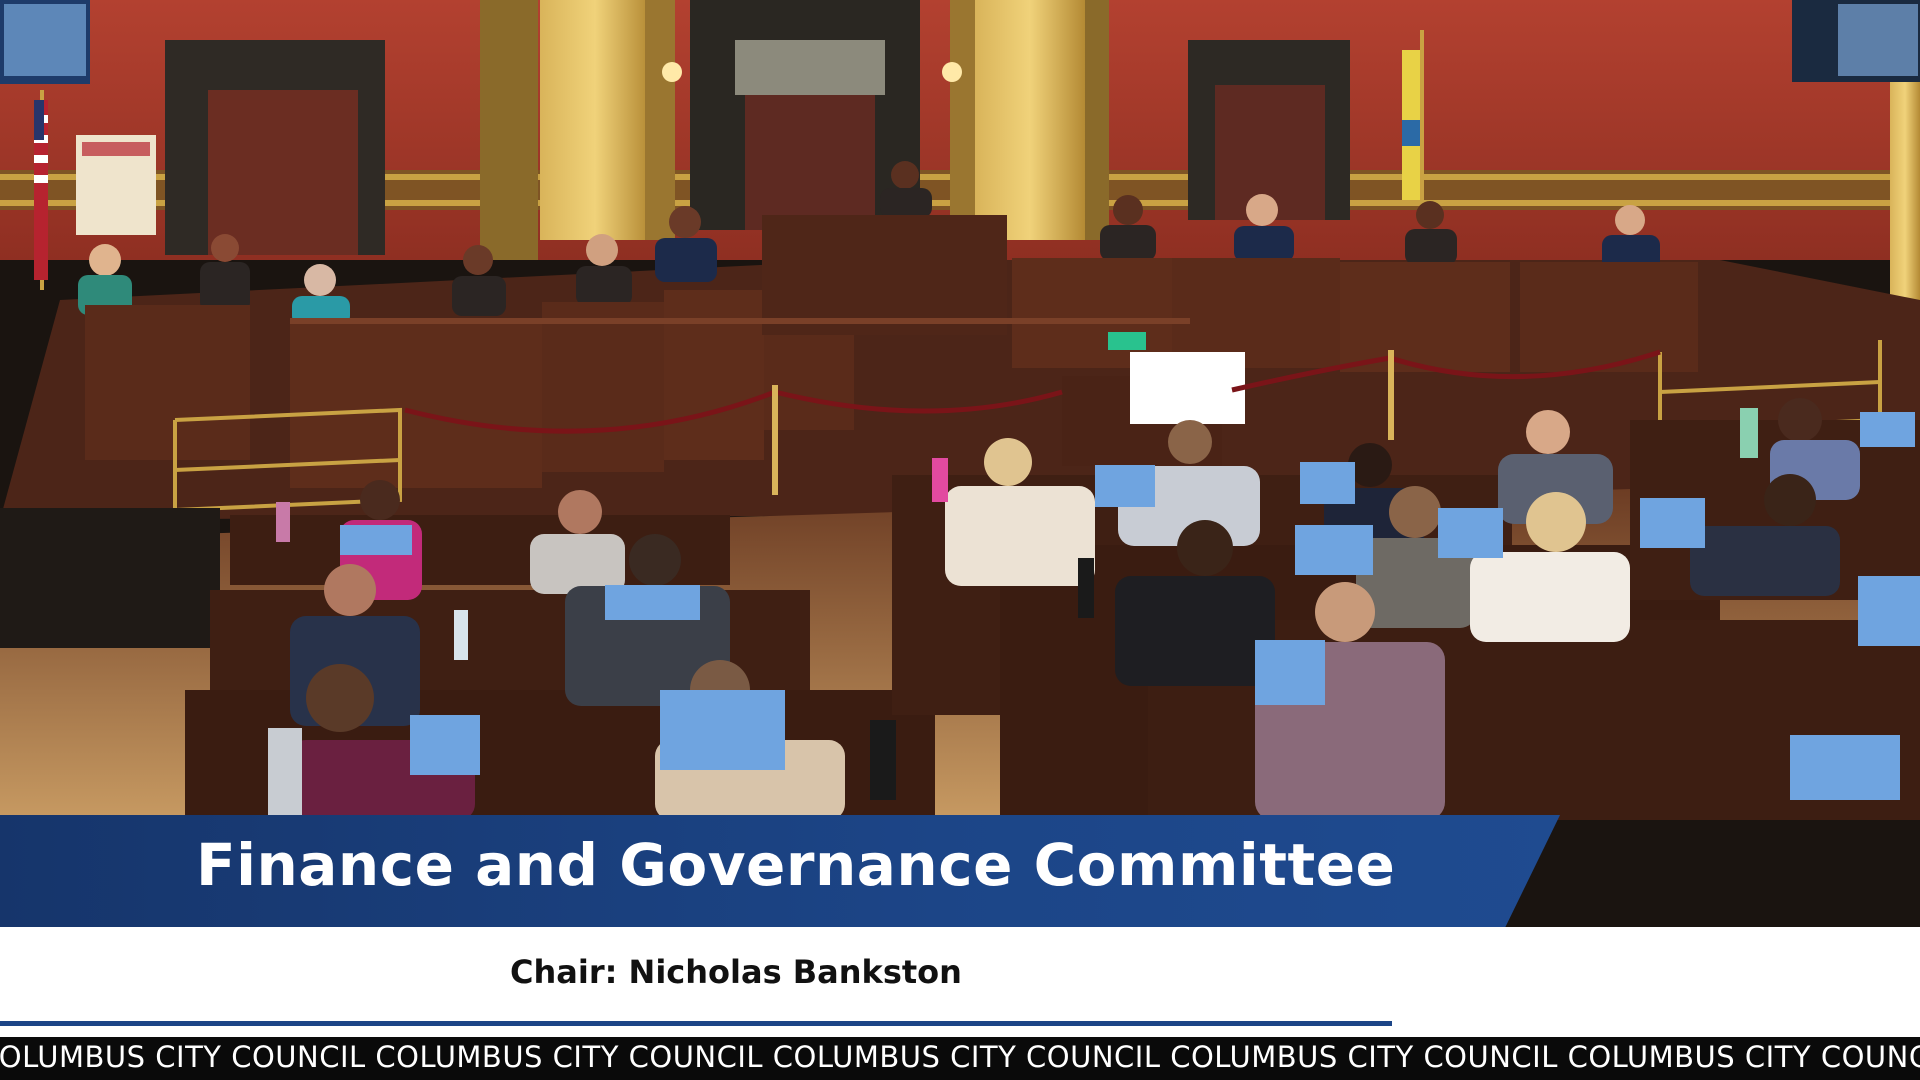 The width and height of the screenshot is (1920, 1080). I want to click on committee-title-bar: Finance and Governance Committee, so click(780, 871).